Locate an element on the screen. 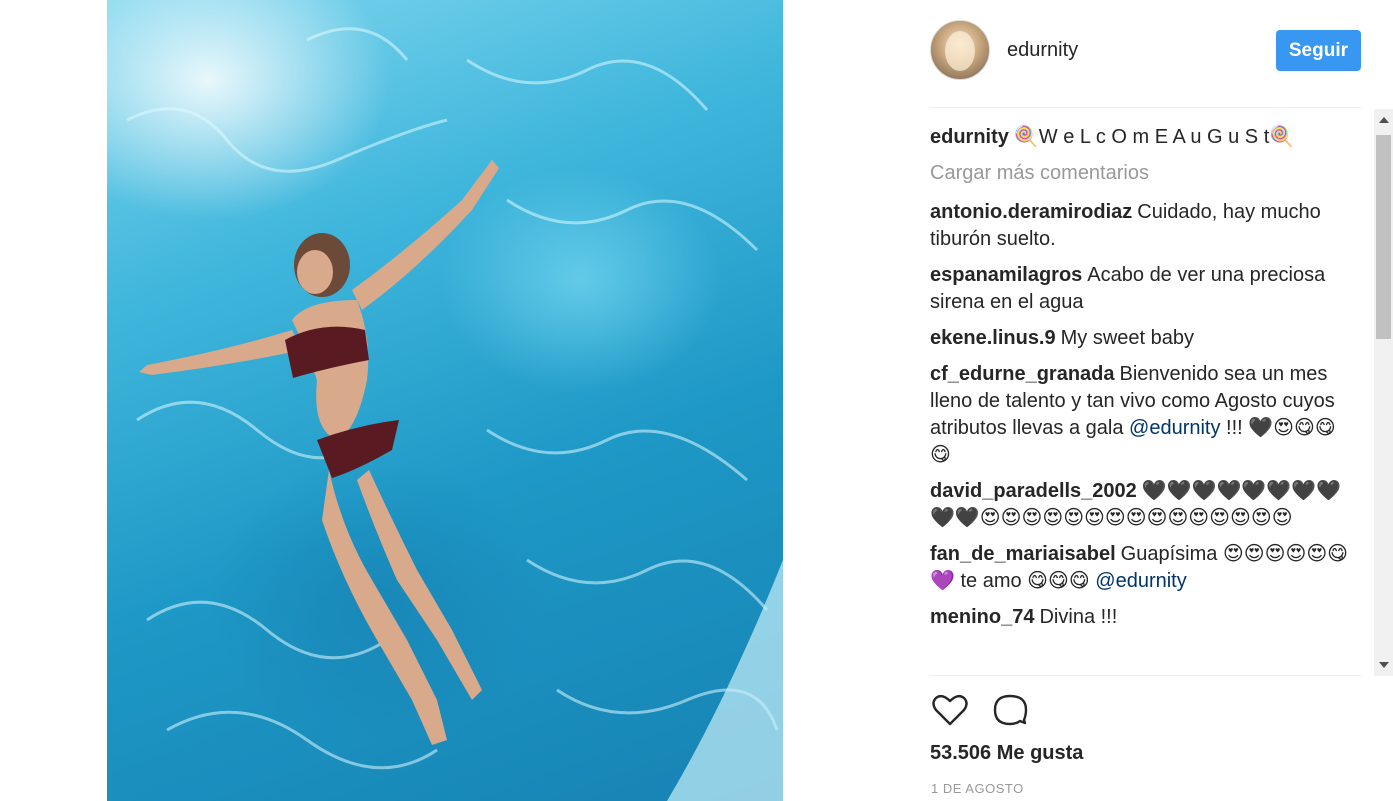 The image size is (1393, 801). follow-button: Seguir is located at coordinates (1318, 50).